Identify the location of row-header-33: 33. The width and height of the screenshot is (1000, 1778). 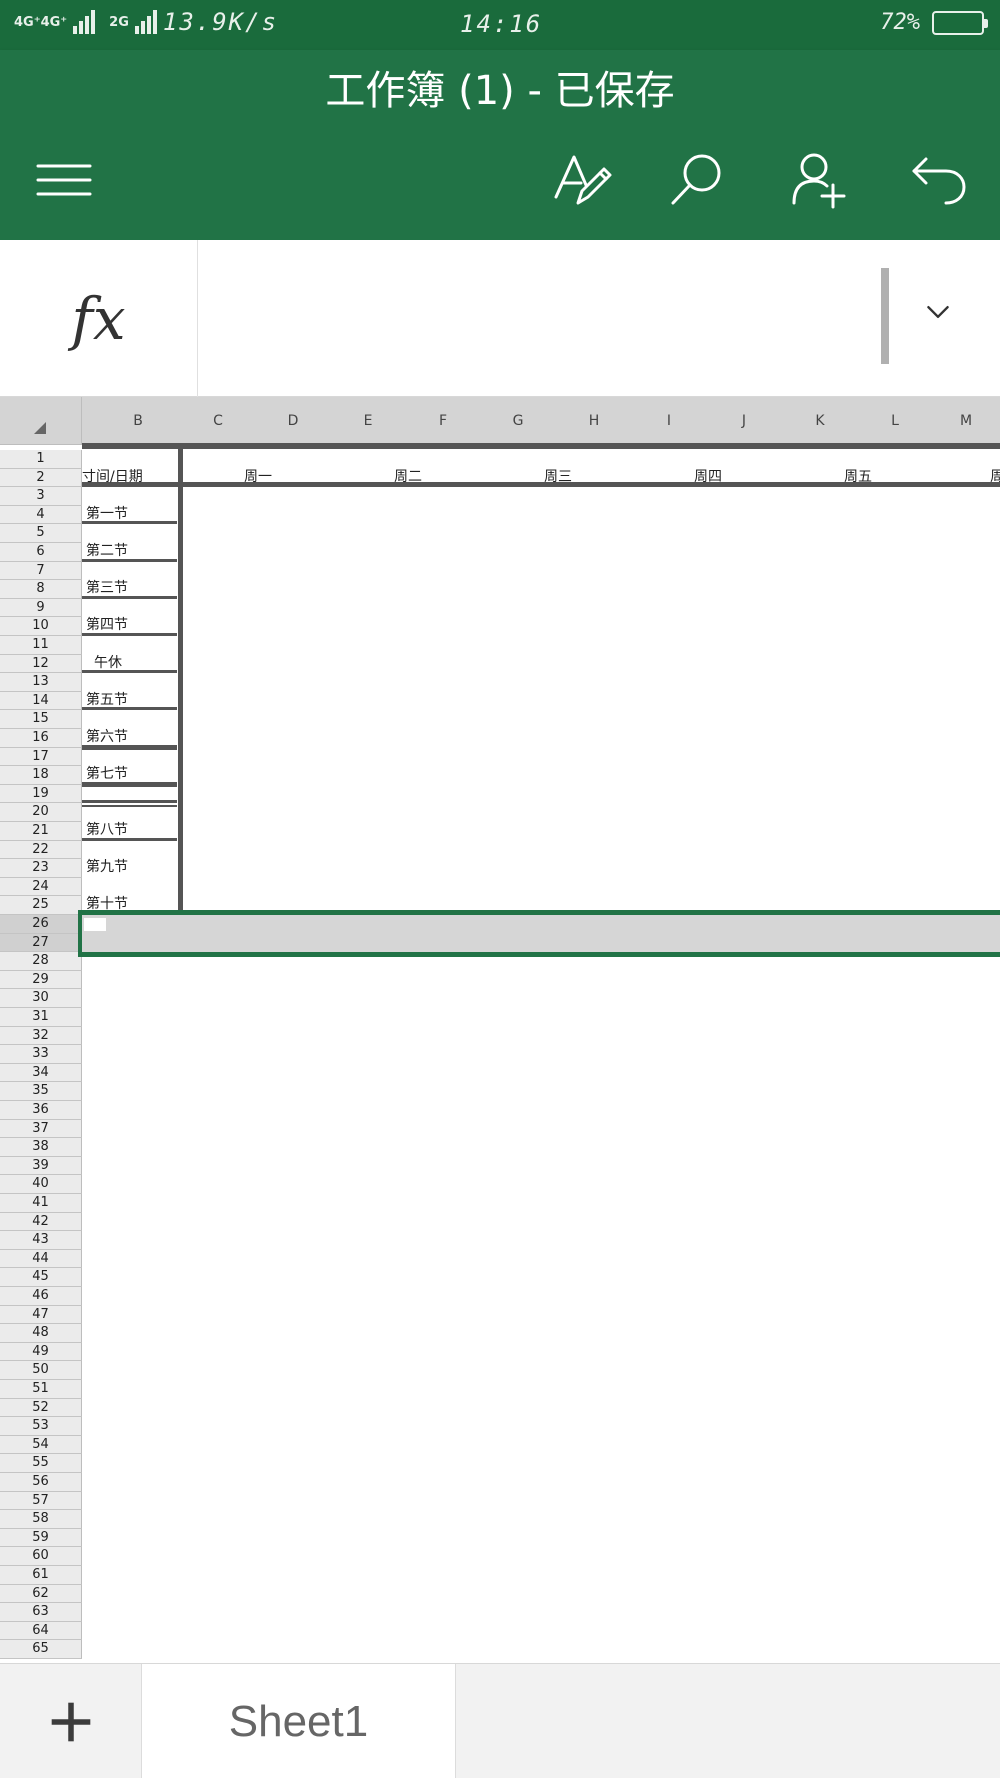
(41, 1054).